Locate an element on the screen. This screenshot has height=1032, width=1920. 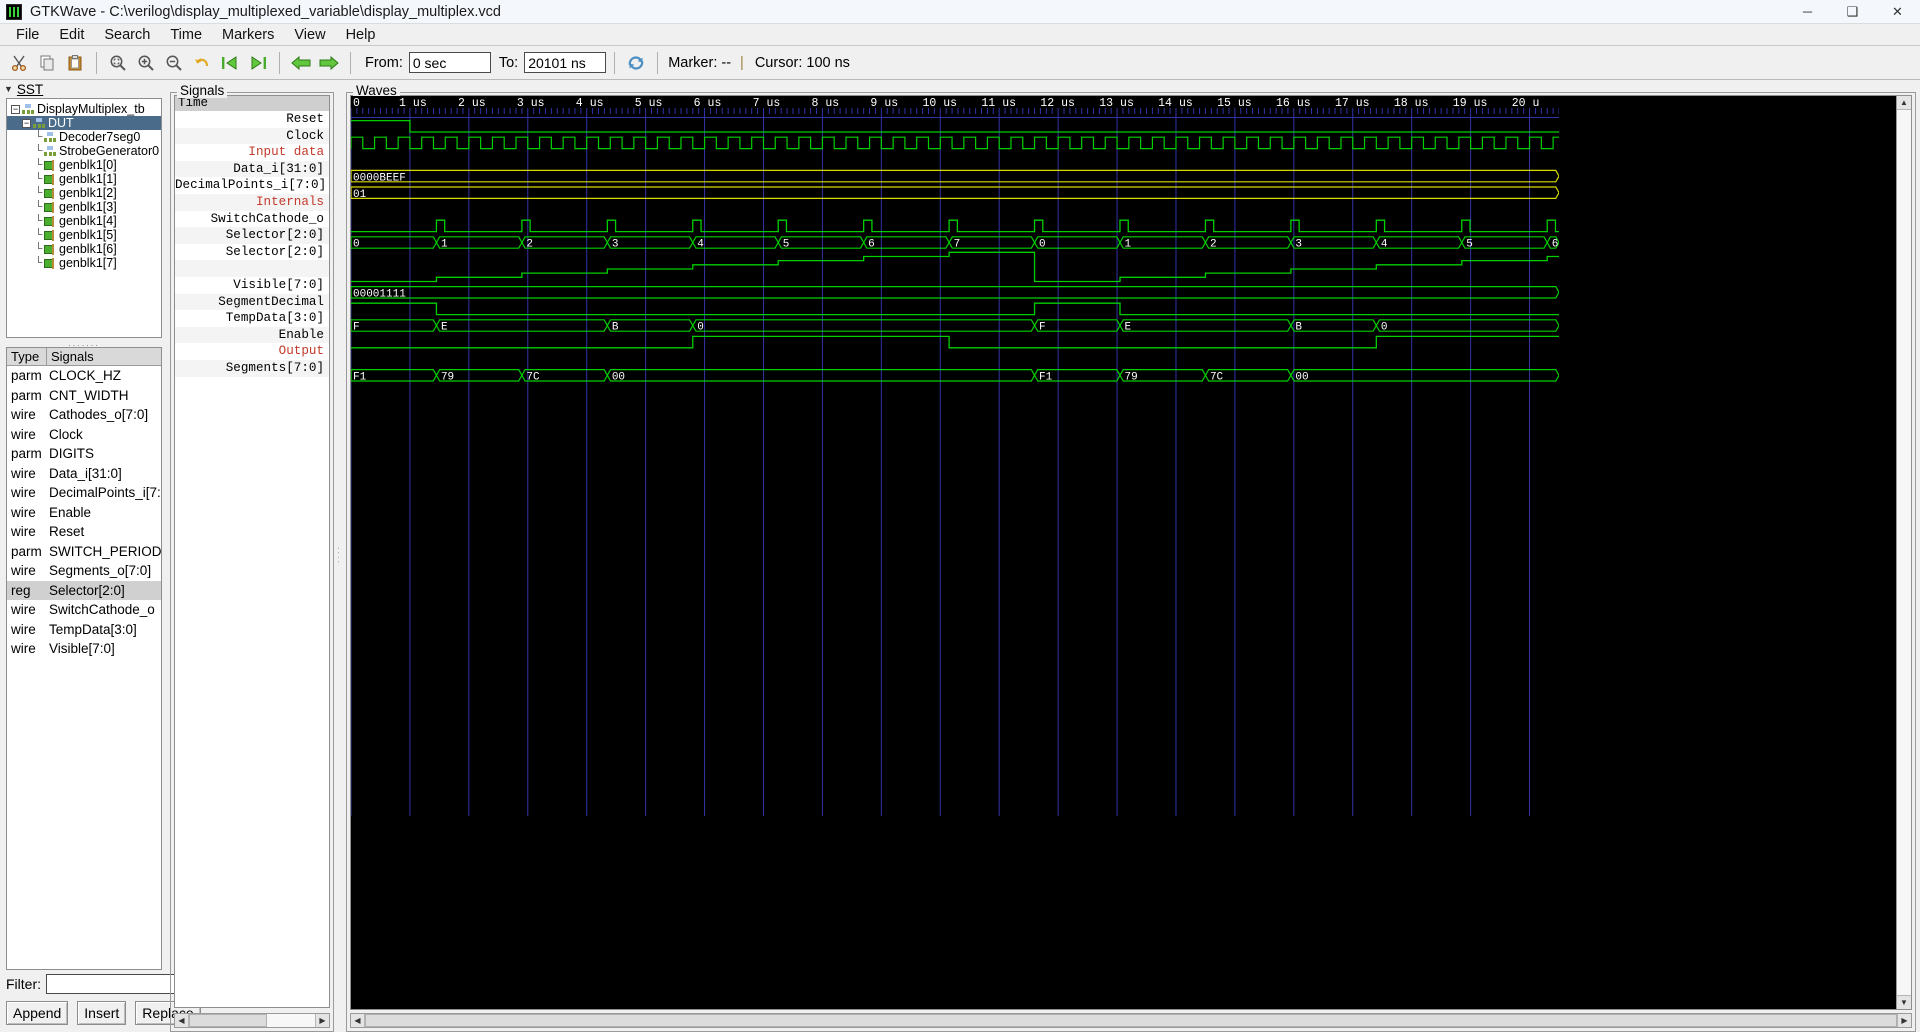
to-label: To: is located at coordinates (508, 62).